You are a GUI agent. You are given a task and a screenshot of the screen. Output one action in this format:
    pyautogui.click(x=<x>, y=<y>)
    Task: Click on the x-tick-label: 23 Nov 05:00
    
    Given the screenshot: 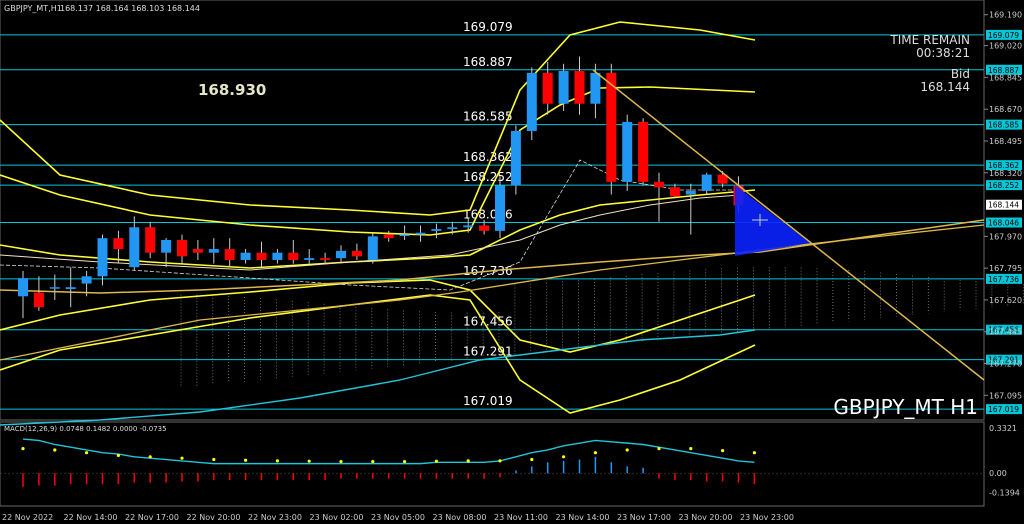 What is the action you would take?
    pyautogui.click(x=398, y=517)
    